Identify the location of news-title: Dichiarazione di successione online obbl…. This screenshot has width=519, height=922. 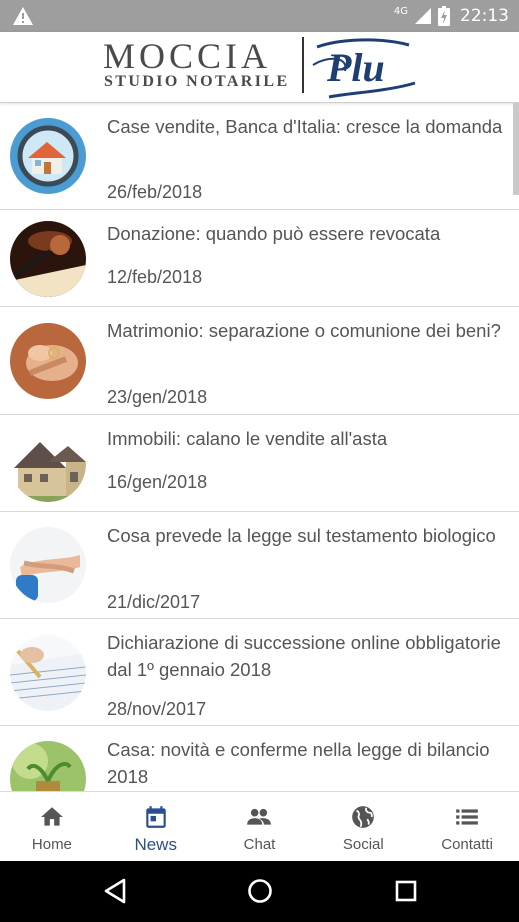
(304, 656).